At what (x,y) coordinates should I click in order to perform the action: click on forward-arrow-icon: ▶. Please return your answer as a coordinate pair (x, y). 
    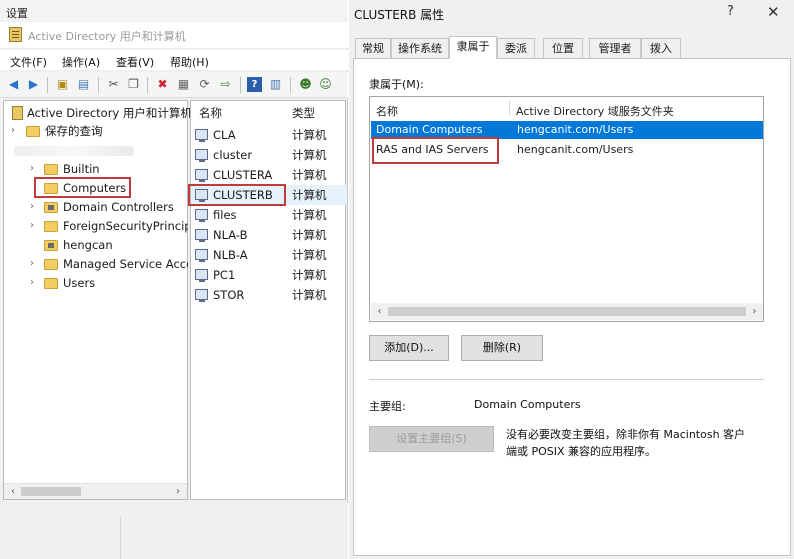
    Looking at the image, I should click on (33, 84).